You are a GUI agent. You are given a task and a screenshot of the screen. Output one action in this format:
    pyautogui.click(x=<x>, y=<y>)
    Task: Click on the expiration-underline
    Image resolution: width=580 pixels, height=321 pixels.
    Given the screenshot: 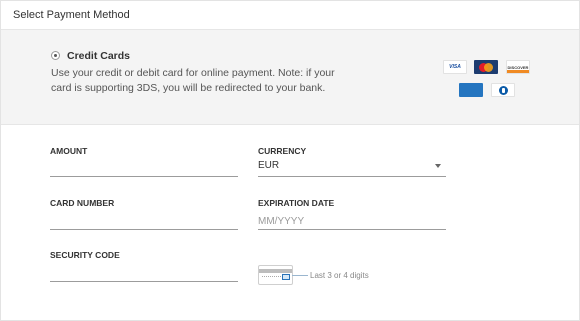 What is the action you would take?
    pyautogui.click(x=352, y=229)
    